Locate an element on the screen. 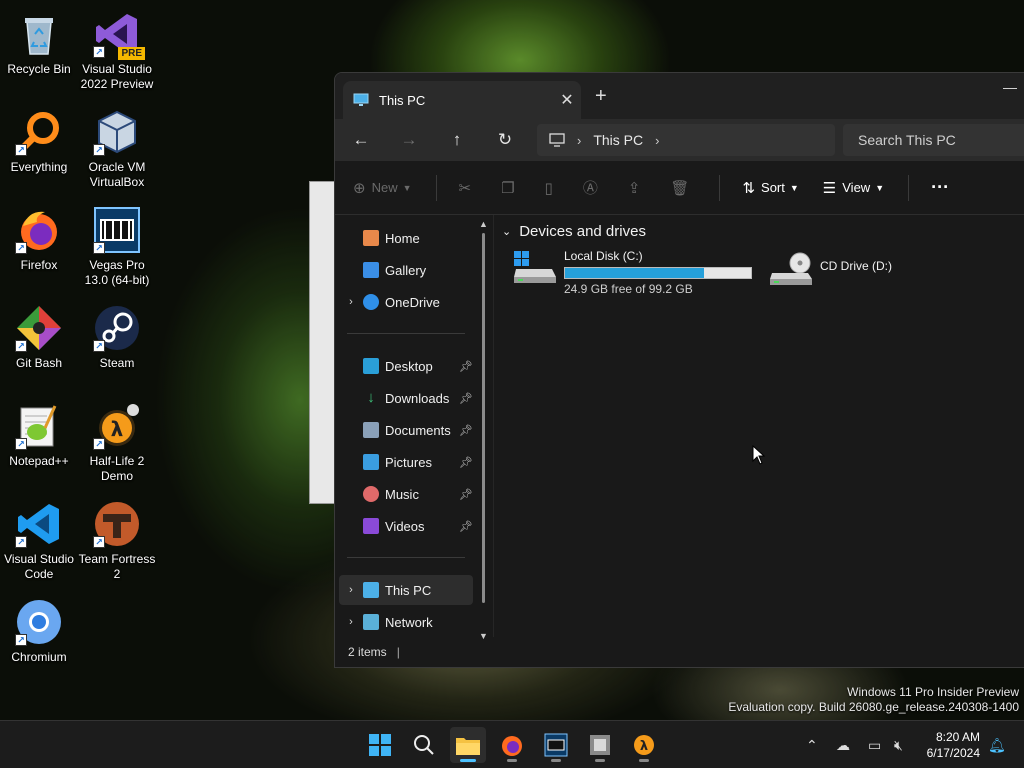  scroll-up-icon: ▲ is located at coordinates (483, 224).